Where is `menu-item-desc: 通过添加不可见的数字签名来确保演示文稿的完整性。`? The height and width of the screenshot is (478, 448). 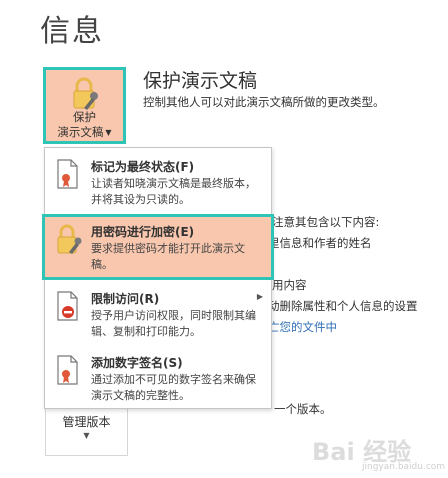
menu-item-desc: 通过添加不可见的数字签名来确保演示文稿的完整性。 is located at coordinates (173, 387).